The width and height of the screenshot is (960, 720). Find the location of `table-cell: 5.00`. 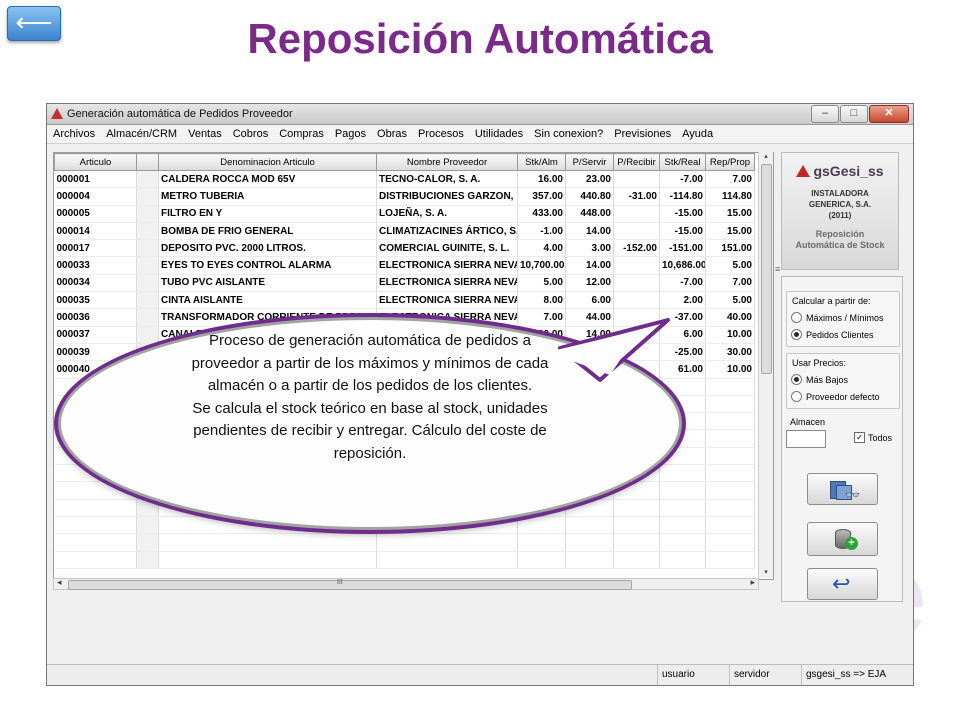

table-cell: 5.00 is located at coordinates (541, 283).